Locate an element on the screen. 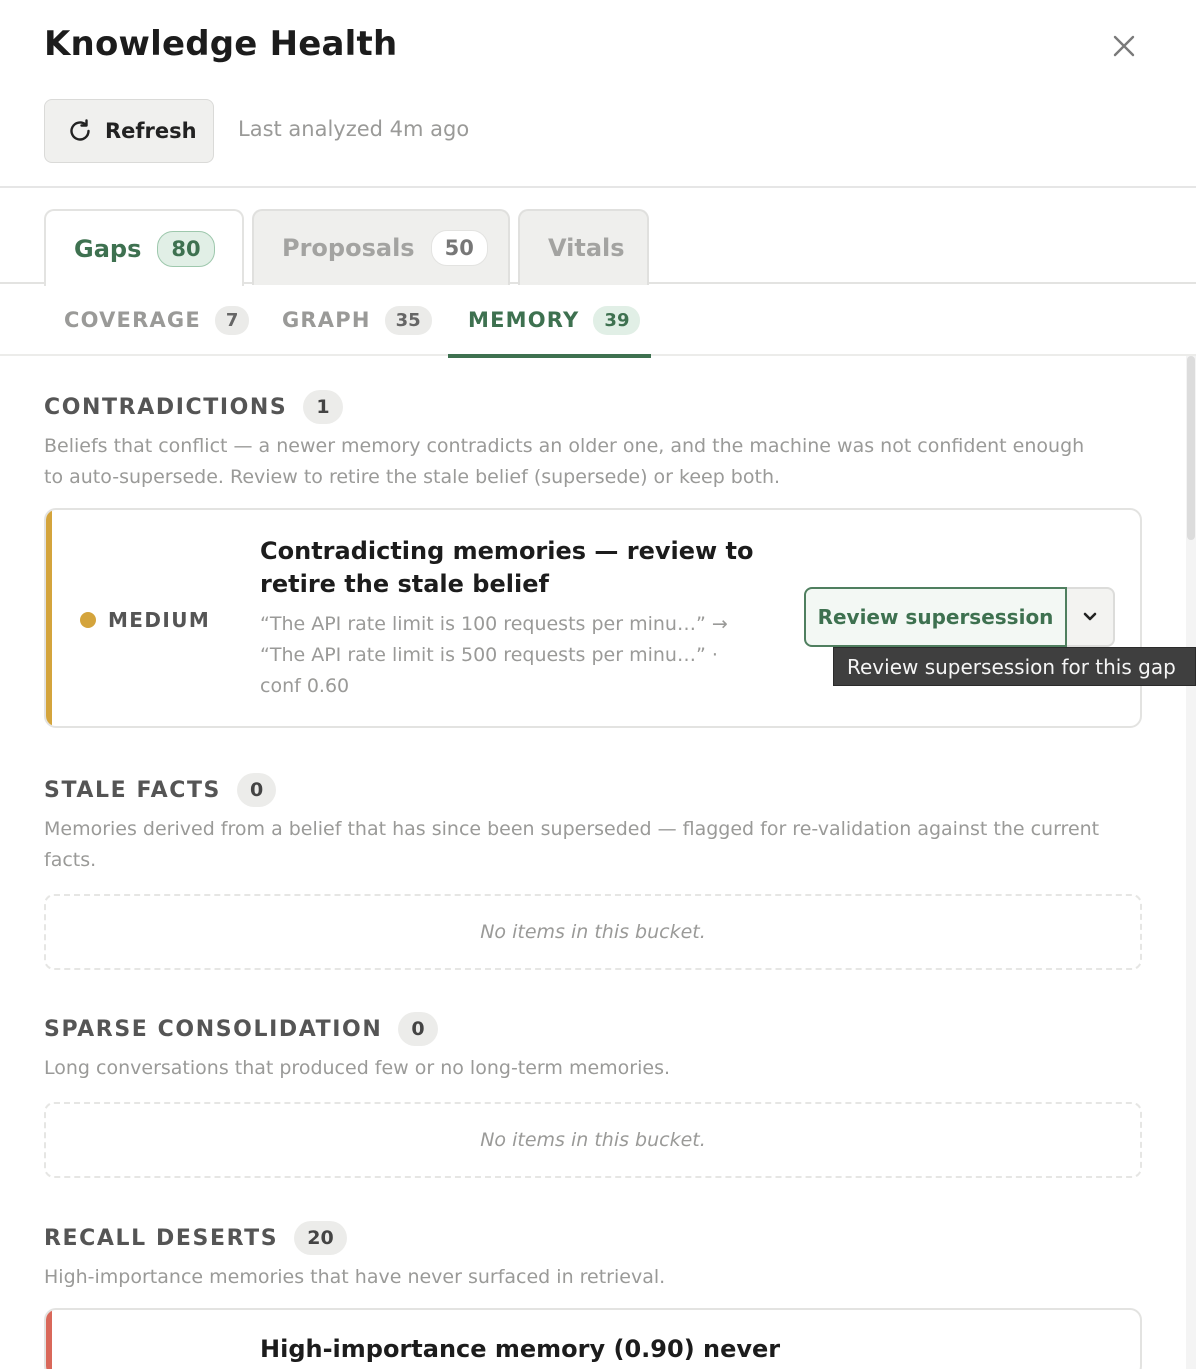  severity-label: MEDIUM is located at coordinates (159, 620).